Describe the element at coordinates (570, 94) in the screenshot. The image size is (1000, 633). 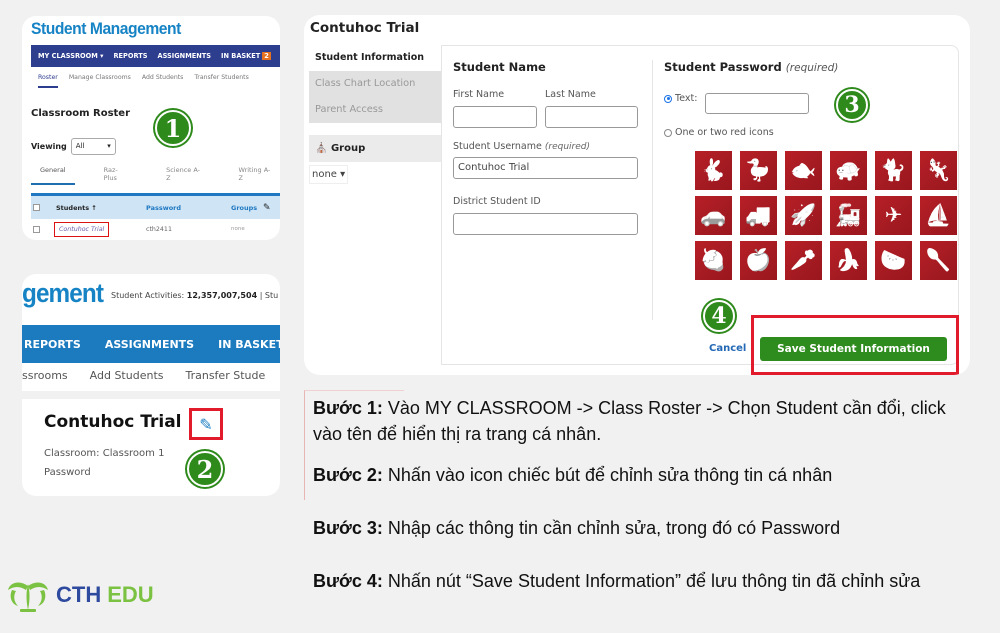
I see `last-name-label: Last Name` at that location.